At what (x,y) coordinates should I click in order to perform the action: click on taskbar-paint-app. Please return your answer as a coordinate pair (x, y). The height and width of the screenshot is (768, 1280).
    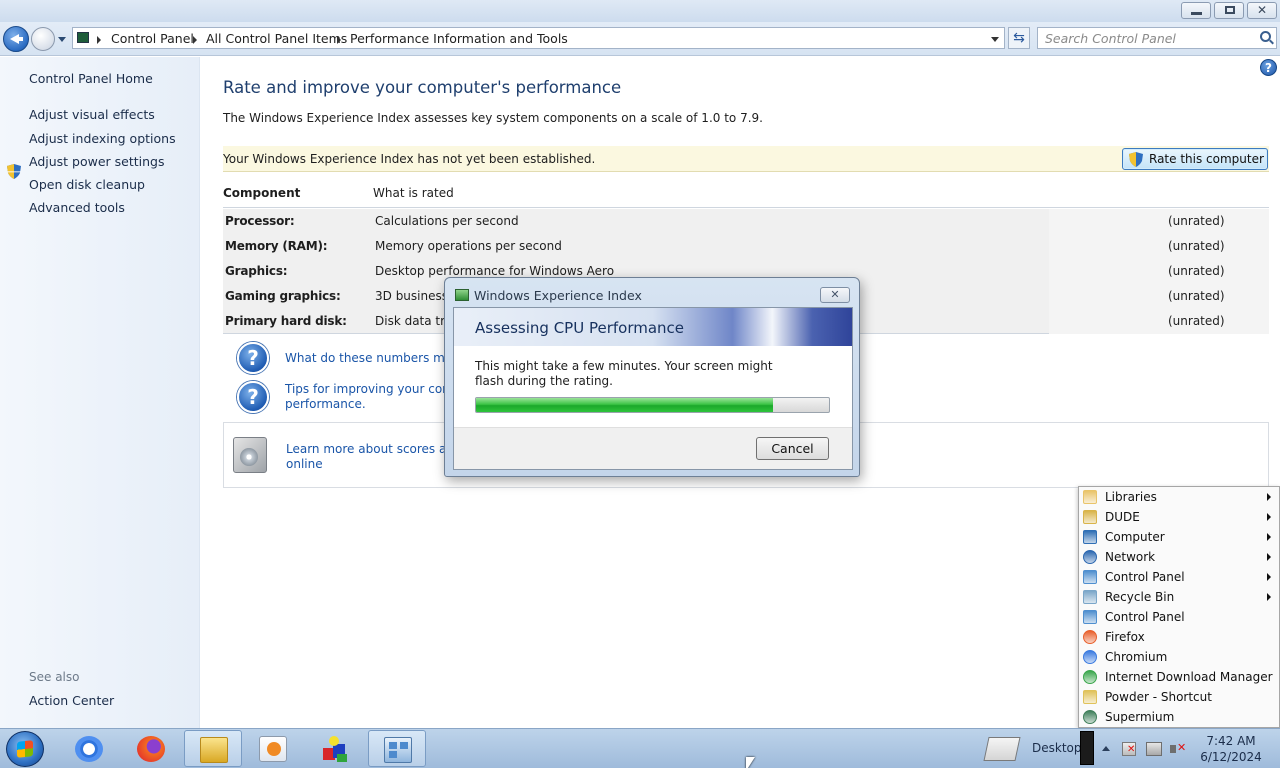
    Looking at the image, I should click on (335, 748).